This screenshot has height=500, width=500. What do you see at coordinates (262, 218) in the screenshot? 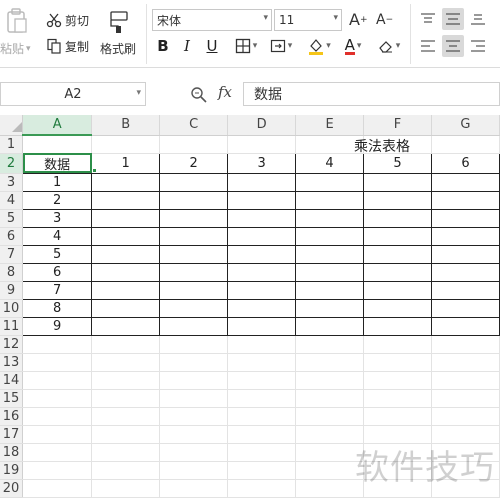
I see `cell-d5` at bounding box center [262, 218].